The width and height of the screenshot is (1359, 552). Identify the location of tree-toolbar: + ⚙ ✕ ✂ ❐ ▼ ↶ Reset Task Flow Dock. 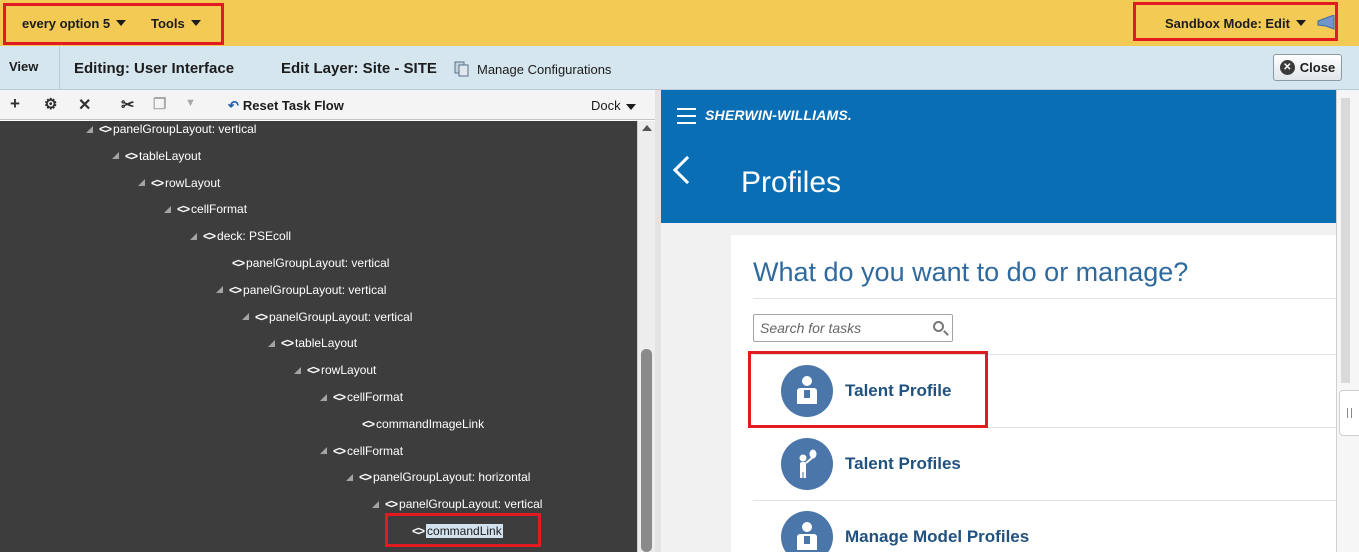
(327, 105).